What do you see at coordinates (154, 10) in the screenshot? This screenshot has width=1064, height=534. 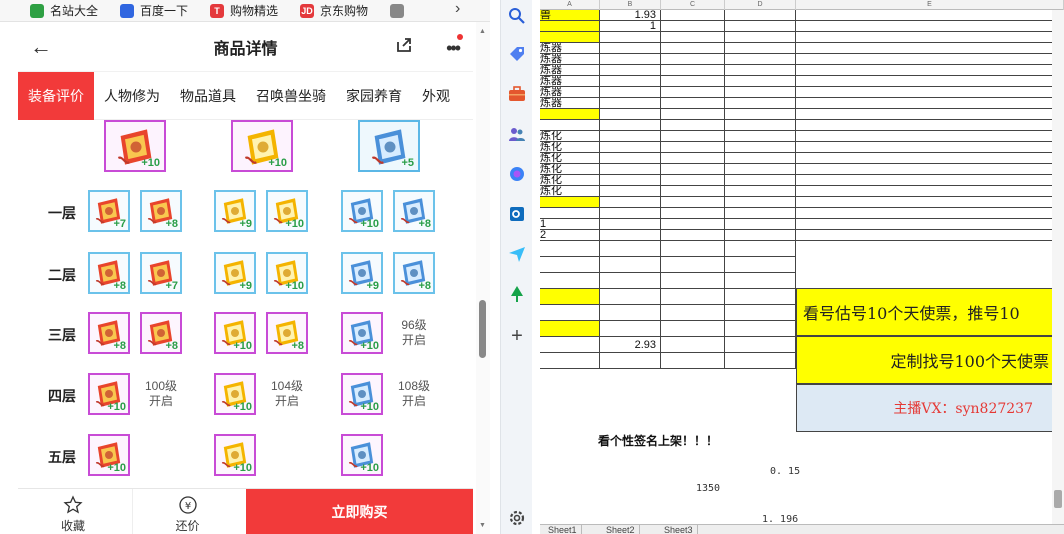 I see `bookmark-item: 百度一下` at bounding box center [154, 10].